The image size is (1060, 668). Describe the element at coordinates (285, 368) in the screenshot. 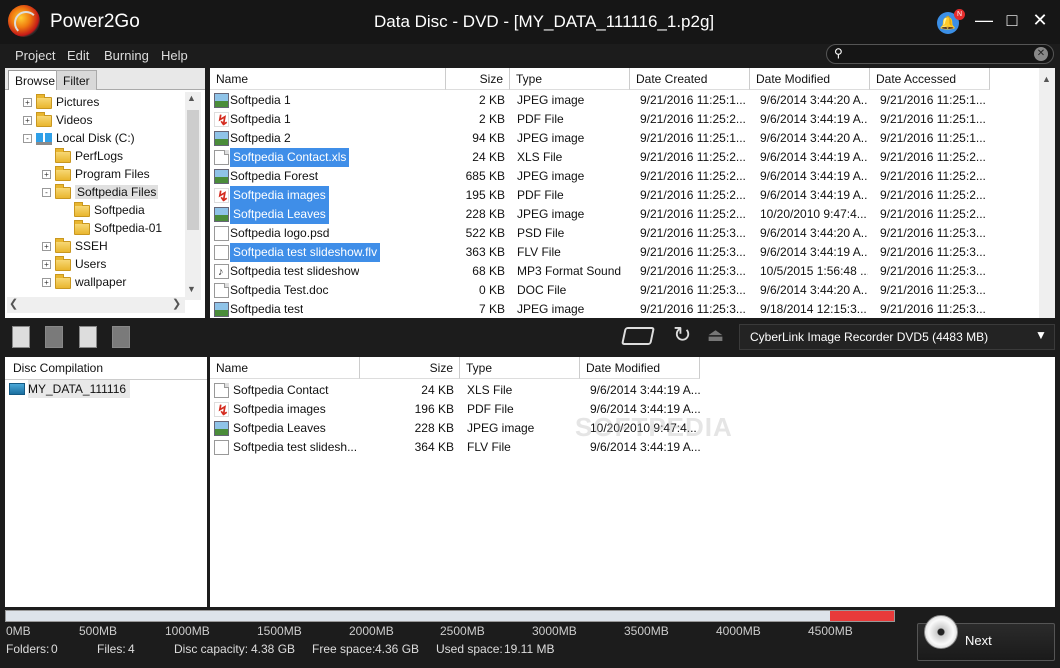

I see `disc-column-header-name: Name` at that location.